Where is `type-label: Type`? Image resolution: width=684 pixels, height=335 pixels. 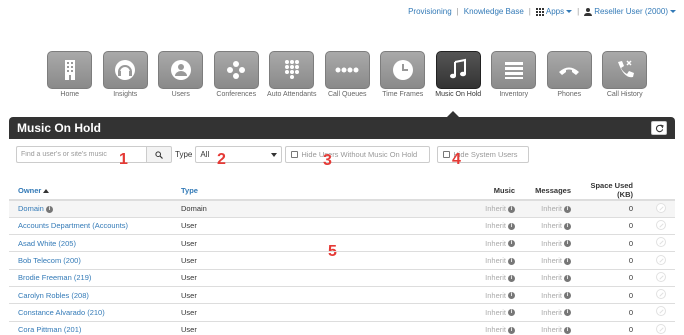 type-label: Type is located at coordinates (184, 154).